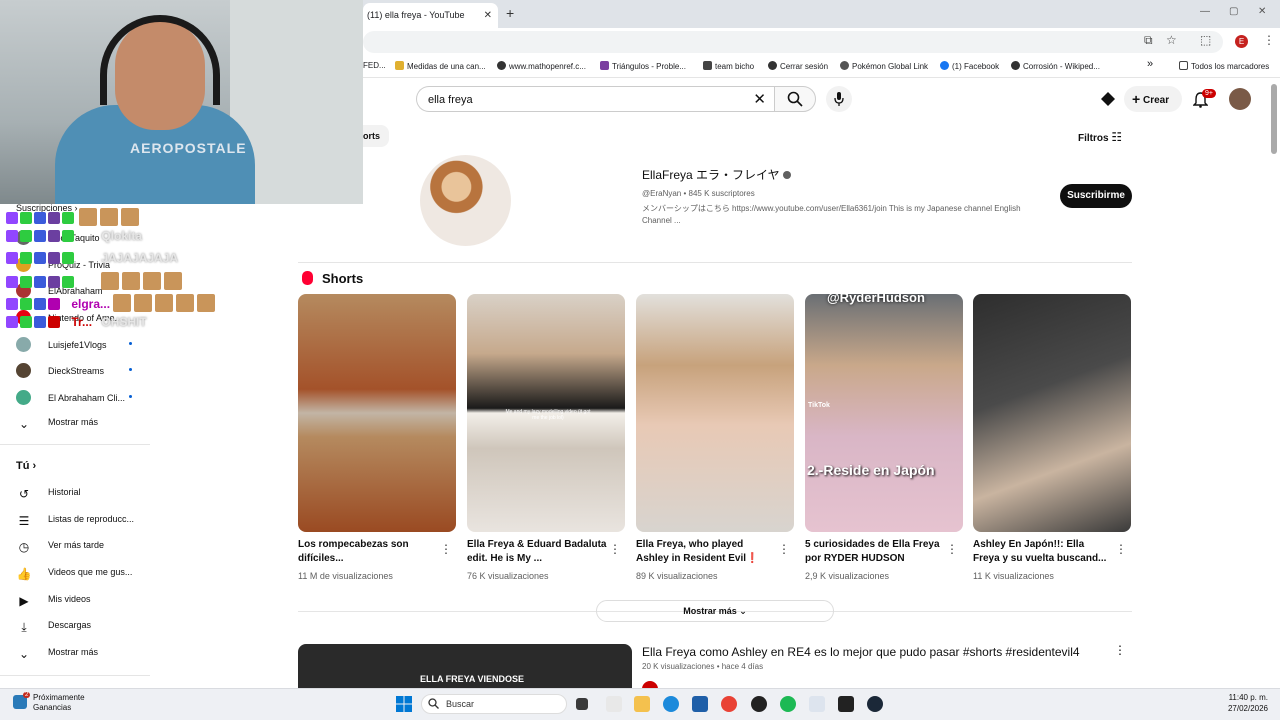  I want to click on sidebar-item-history: ↺ Historial, so click(48, 494).